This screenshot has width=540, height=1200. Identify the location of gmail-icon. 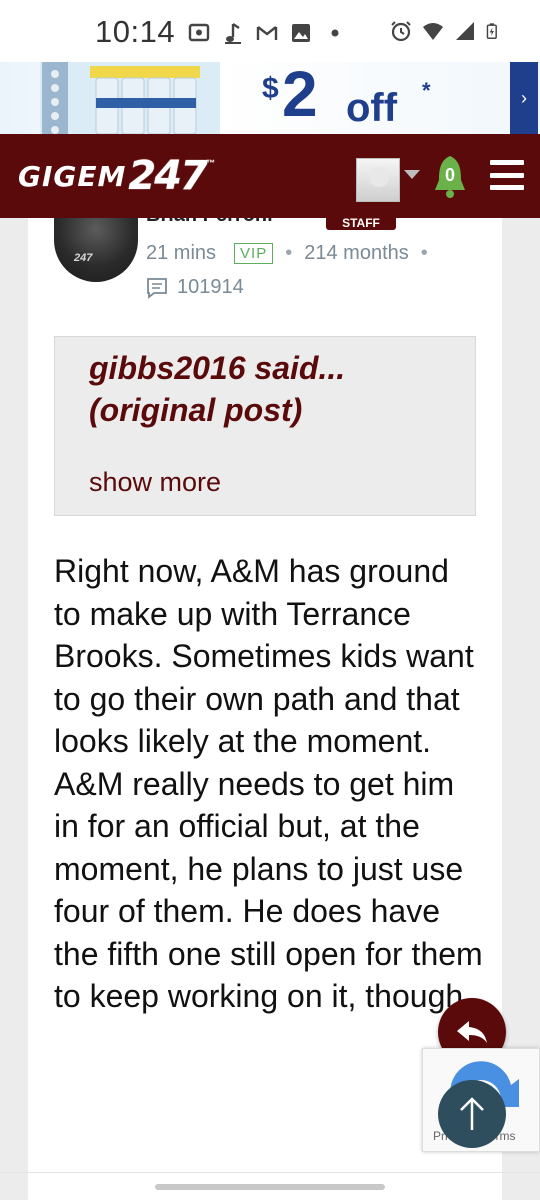
(267, 33).